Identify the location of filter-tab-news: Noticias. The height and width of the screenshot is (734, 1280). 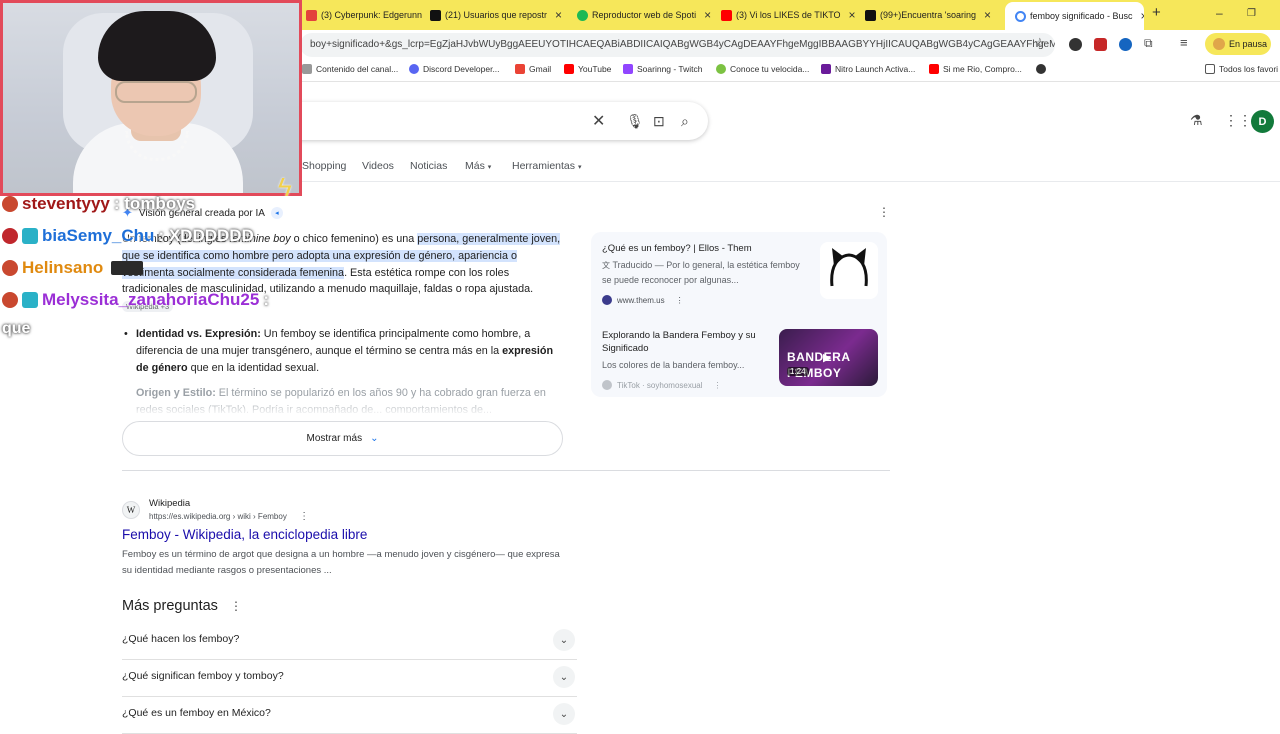
(428, 166).